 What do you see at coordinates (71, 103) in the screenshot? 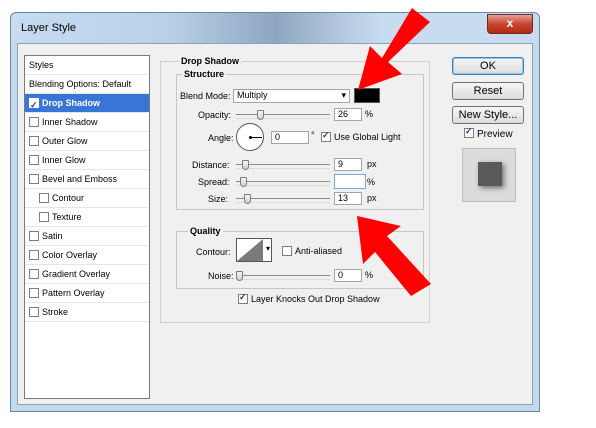
I see `style-item-label: Drop Shadow` at bounding box center [71, 103].